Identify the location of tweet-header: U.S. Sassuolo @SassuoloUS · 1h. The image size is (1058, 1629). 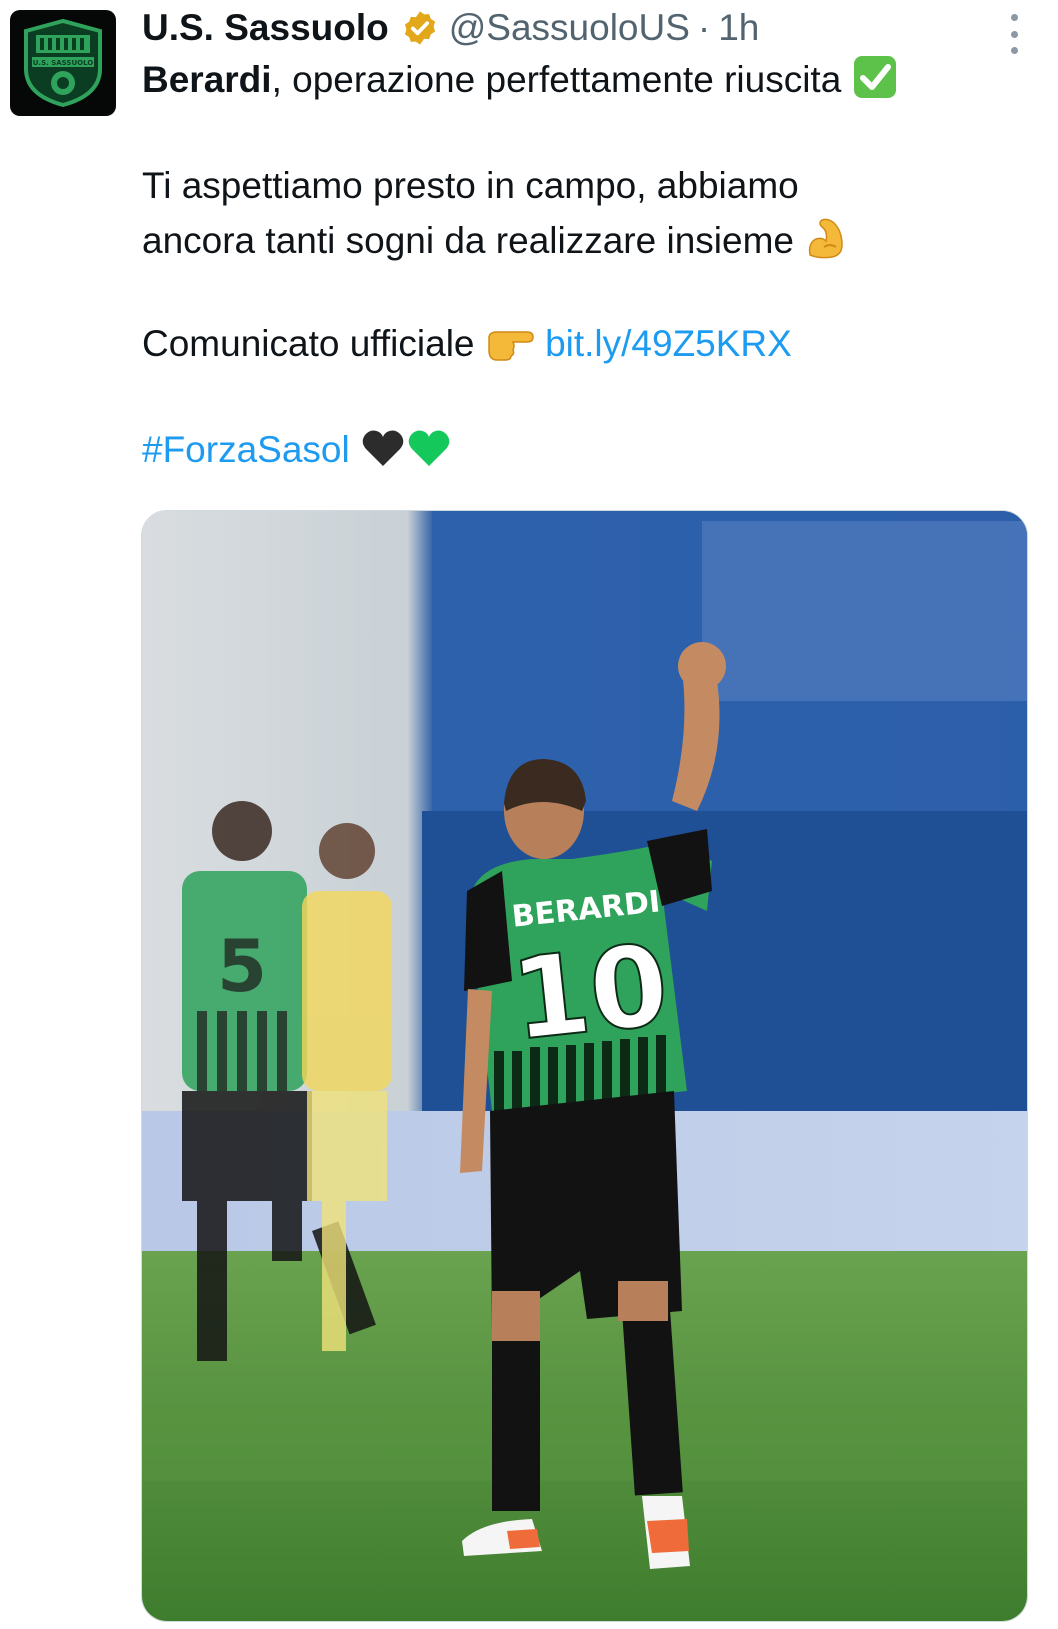
(570, 28).